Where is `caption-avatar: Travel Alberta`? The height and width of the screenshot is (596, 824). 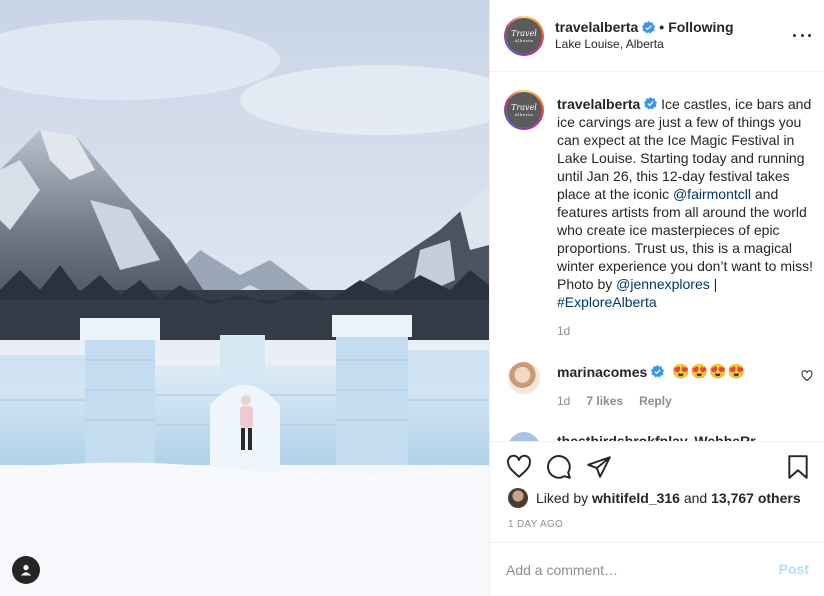 caption-avatar: Travel Alberta is located at coordinates (524, 110).